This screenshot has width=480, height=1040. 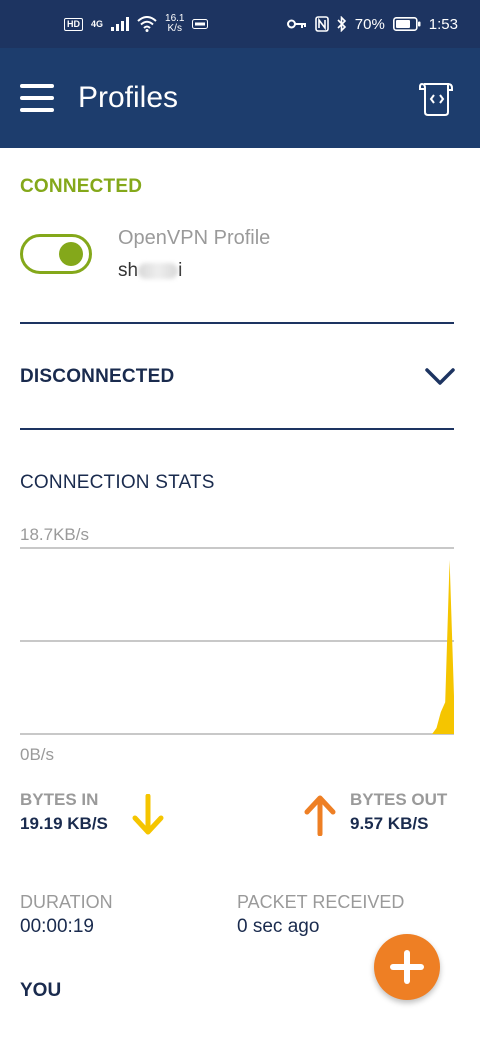 I want to click on import-profile-icon, so click(x=437, y=99).